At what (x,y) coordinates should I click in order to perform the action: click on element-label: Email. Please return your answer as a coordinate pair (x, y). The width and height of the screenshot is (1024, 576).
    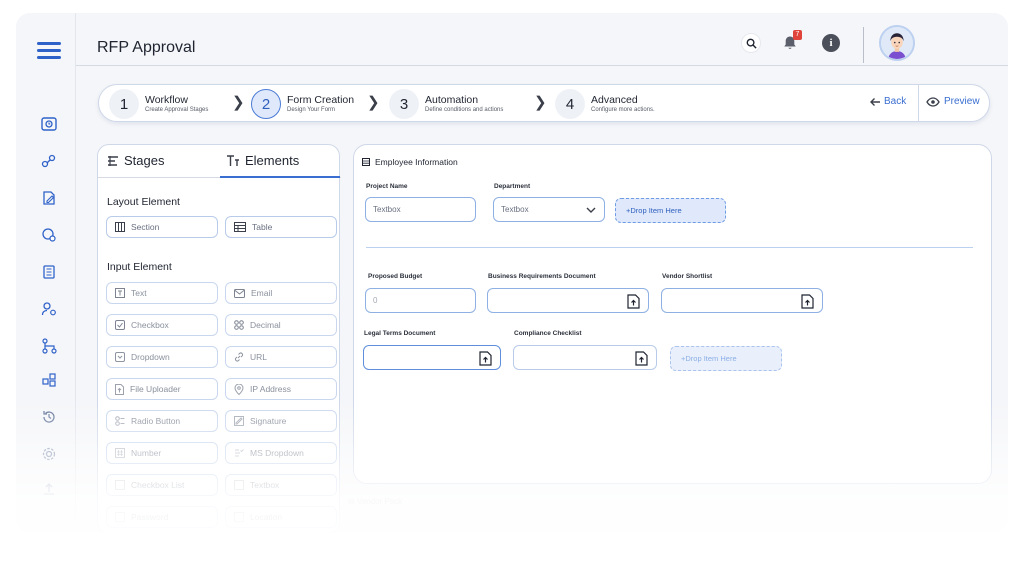
    Looking at the image, I should click on (262, 293).